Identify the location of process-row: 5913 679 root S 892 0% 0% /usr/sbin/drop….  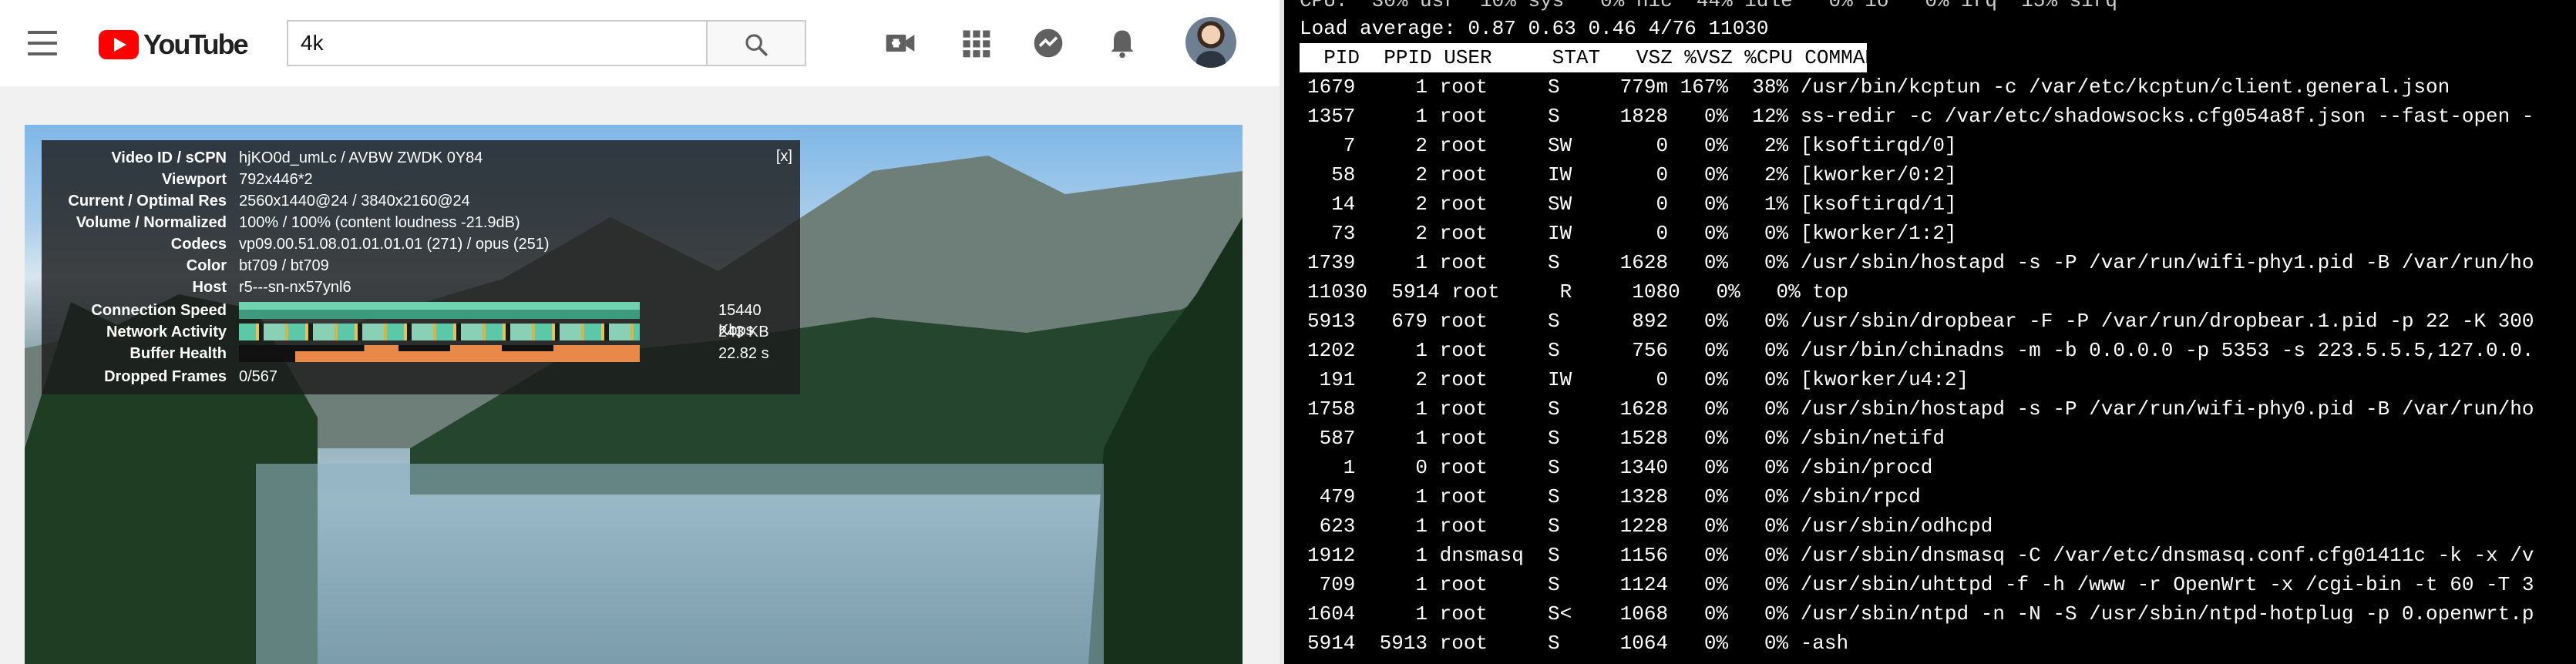
(1920, 321).